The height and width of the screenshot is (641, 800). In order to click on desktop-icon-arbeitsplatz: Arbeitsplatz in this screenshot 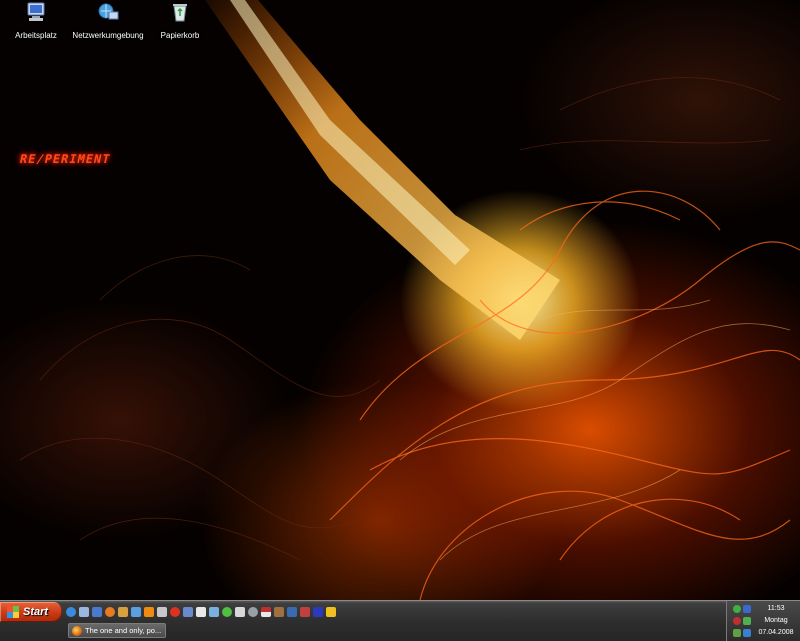, I will do `click(38, 22)`.